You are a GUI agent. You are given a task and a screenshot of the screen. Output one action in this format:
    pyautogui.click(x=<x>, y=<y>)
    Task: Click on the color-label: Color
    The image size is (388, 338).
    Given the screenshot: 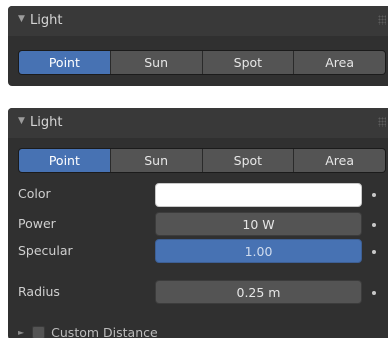 What is the action you would take?
    pyautogui.click(x=34, y=193)
    